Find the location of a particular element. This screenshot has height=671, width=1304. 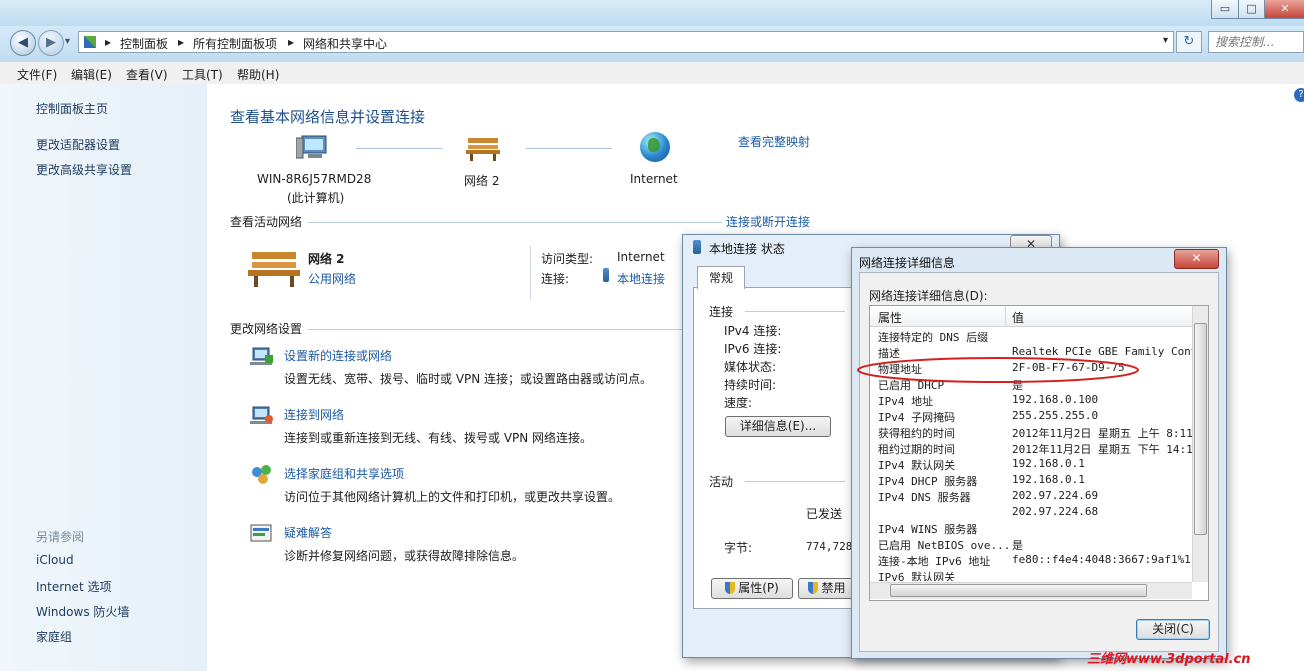

forward-button: ▶ is located at coordinates (51, 43).